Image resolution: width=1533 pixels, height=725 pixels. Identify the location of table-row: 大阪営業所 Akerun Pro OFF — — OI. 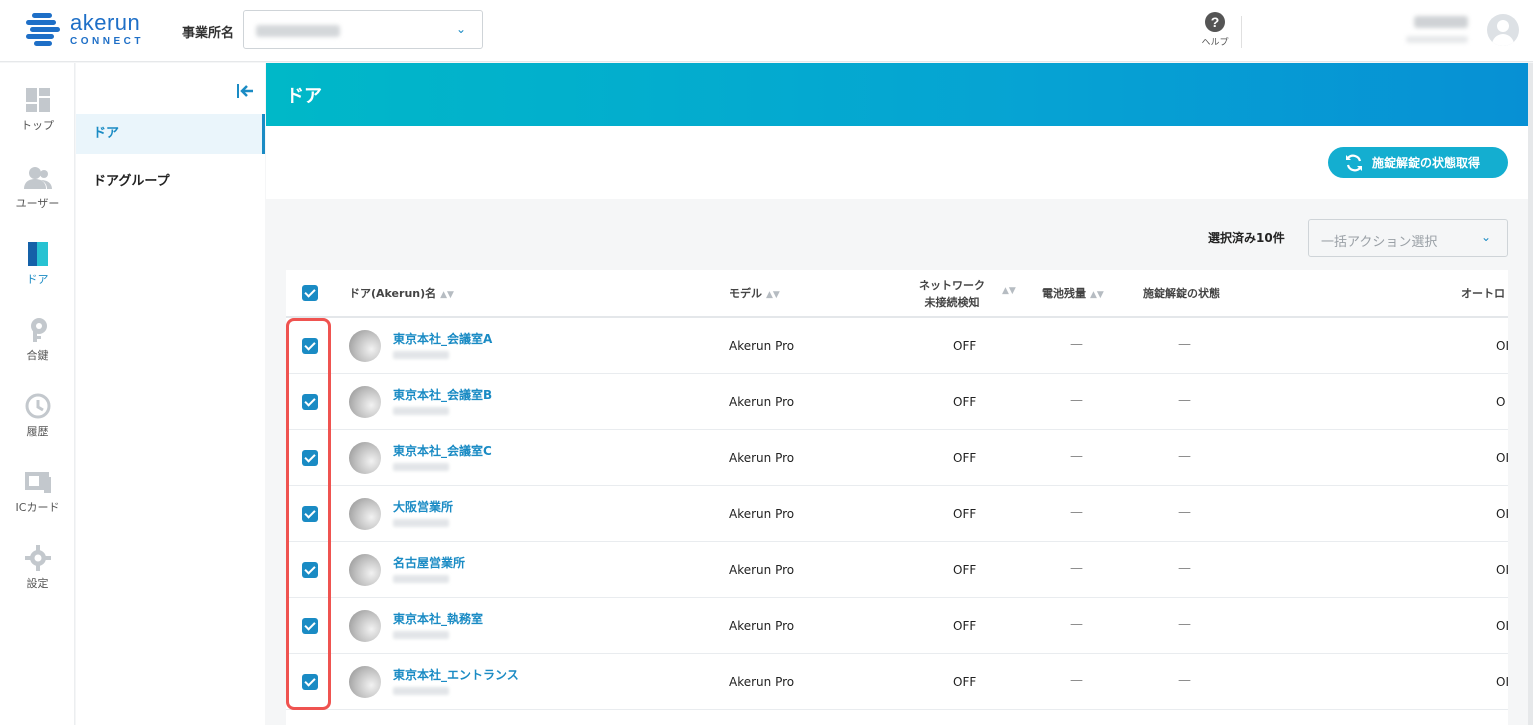
(897, 514).